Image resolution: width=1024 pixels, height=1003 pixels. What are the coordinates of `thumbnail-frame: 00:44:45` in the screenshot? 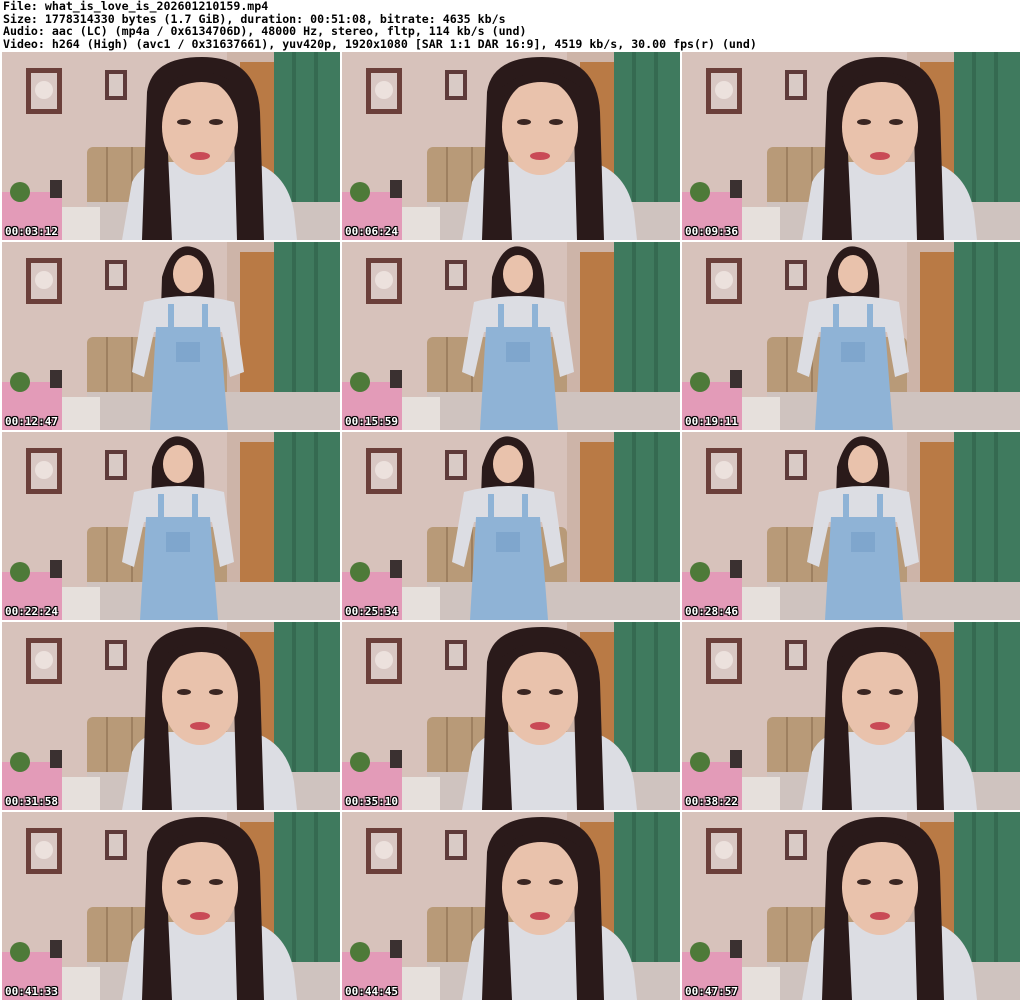 It's located at (511, 906).